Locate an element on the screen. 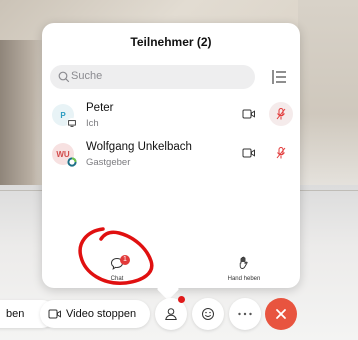 This screenshot has width=358, height=340. sort-list-icon is located at coordinates (279, 77).